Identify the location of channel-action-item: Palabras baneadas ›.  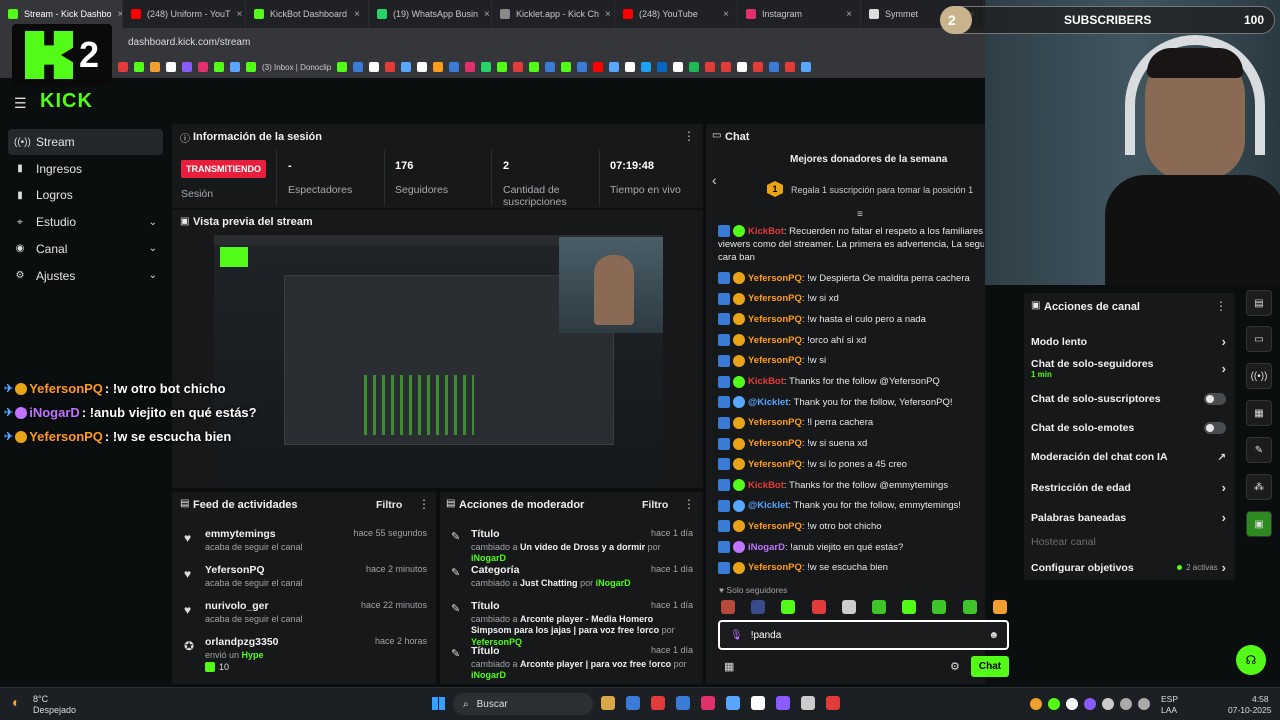
(1128, 517).